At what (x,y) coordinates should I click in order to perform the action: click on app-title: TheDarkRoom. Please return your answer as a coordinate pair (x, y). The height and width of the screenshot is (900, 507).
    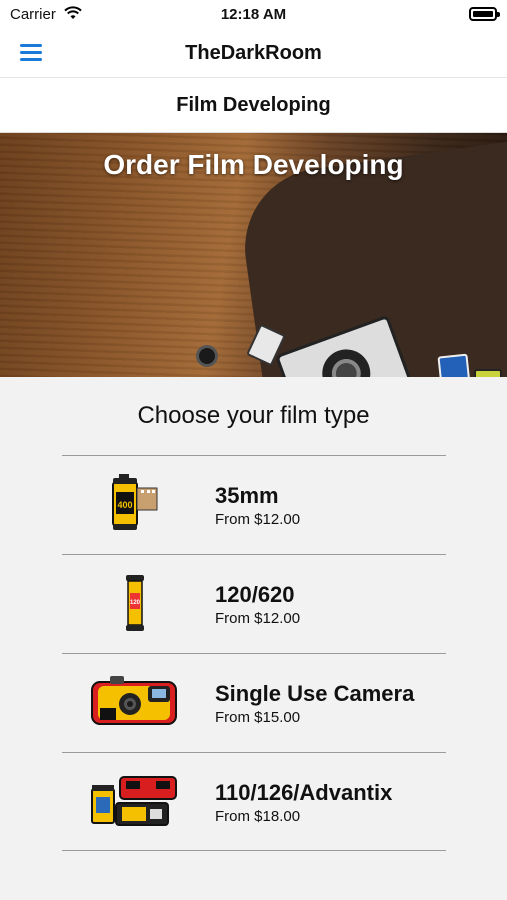
    Looking at the image, I should click on (253, 53).